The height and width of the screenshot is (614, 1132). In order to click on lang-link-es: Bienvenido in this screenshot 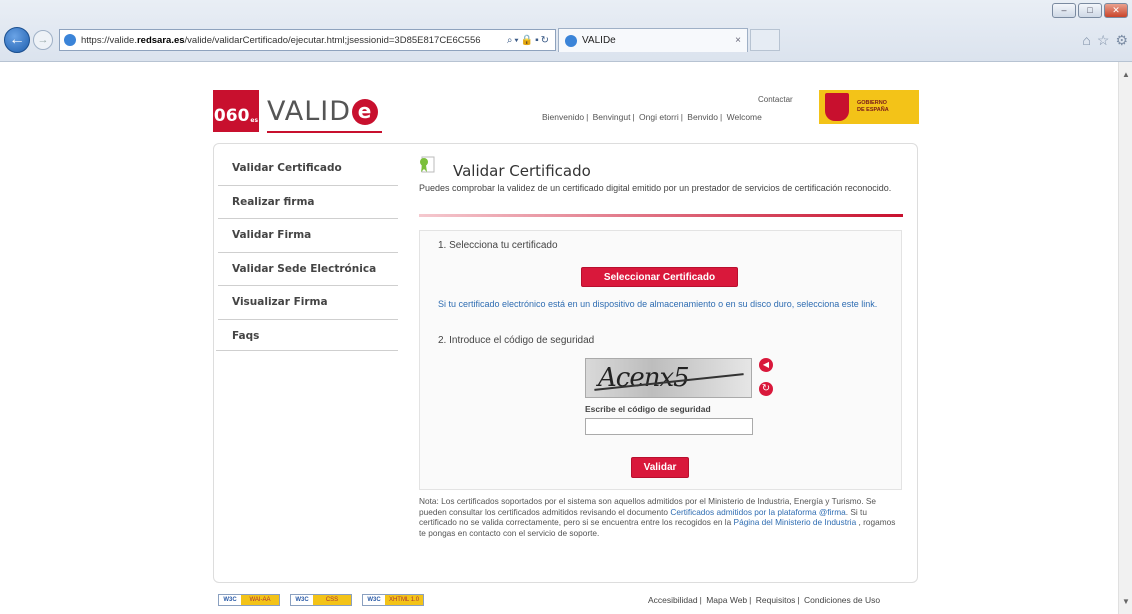, I will do `click(563, 117)`.